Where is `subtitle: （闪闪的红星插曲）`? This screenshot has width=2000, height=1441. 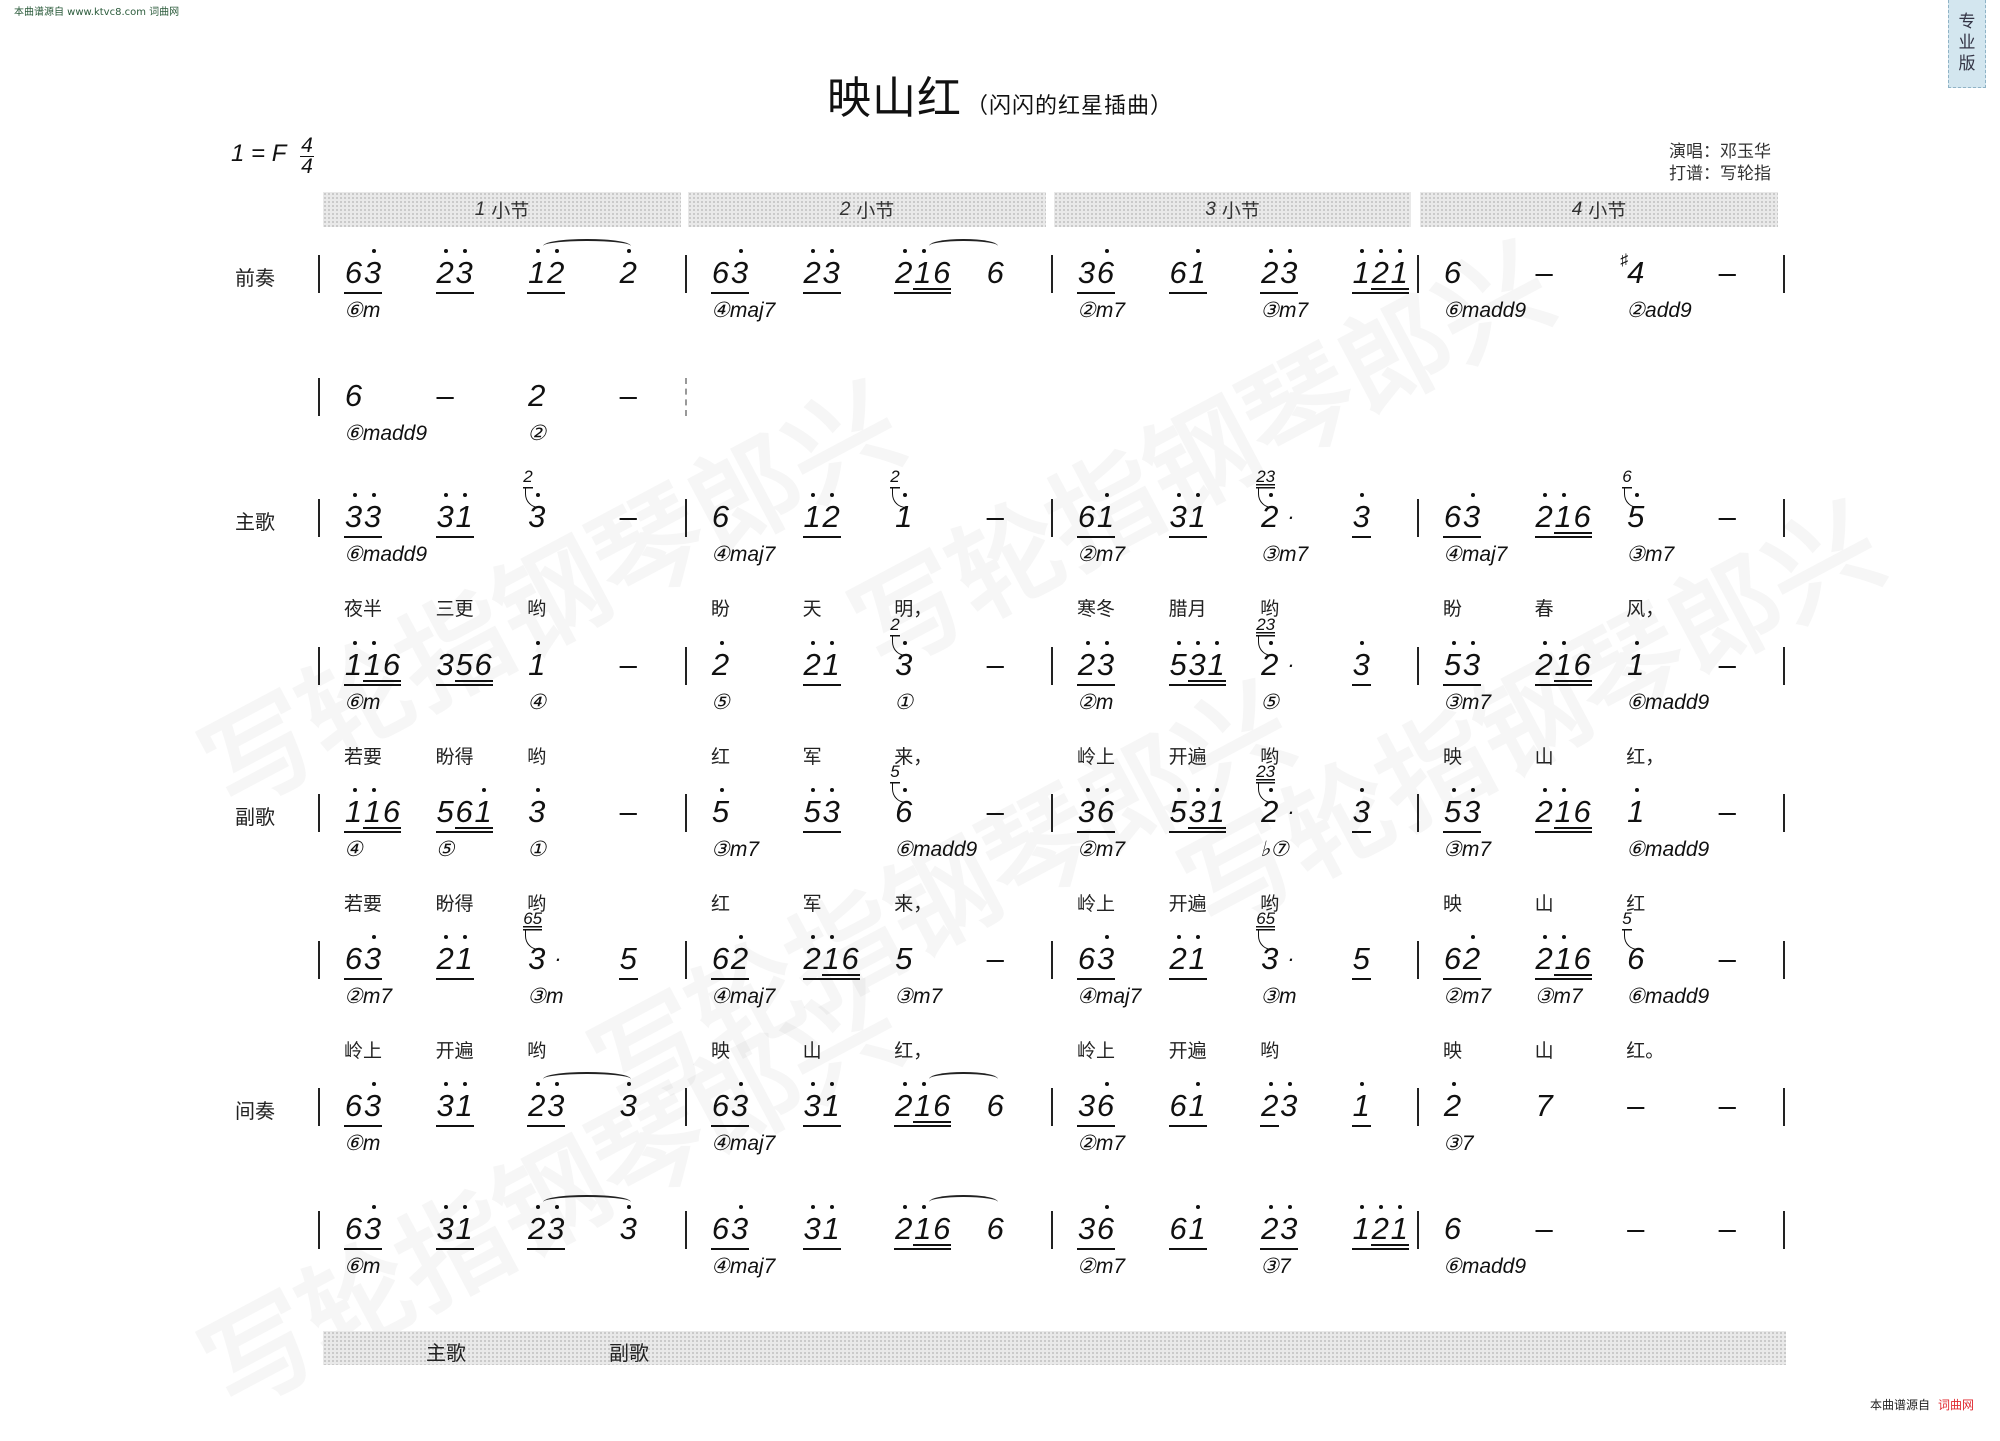
subtitle: （闪闪的红星插曲） is located at coordinates (1069, 106).